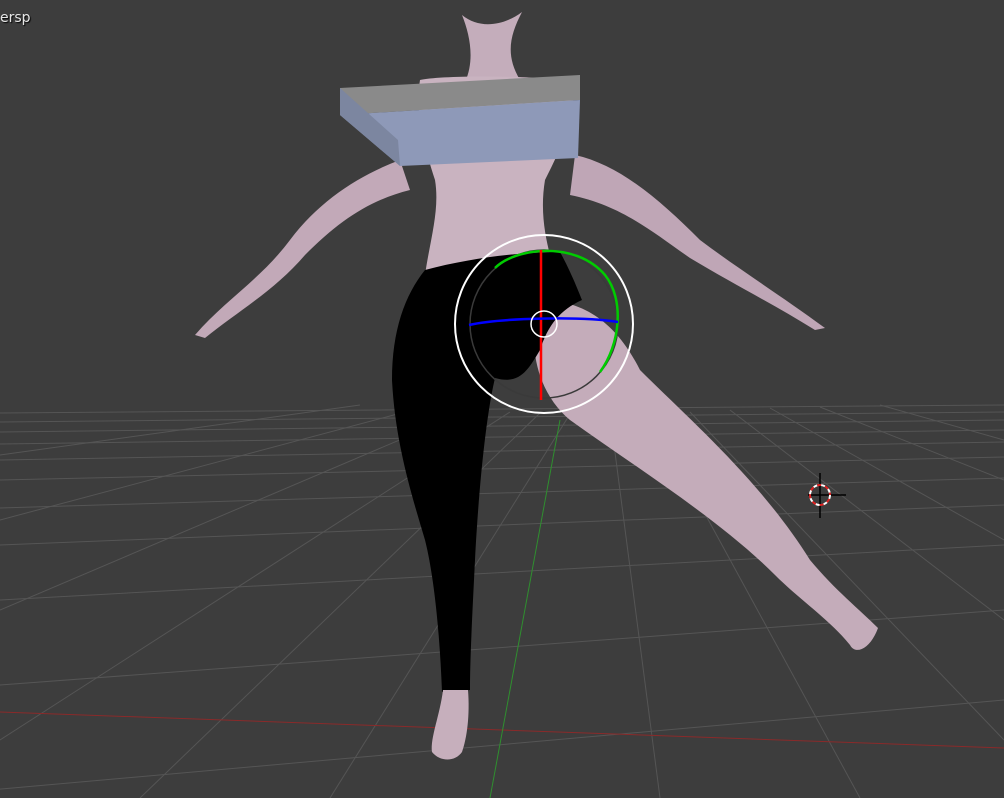 The width and height of the screenshot is (1004, 798). What do you see at coordinates (525, 608) in the screenshot?
I see `y-axis-line` at bounding box center [525, 608].